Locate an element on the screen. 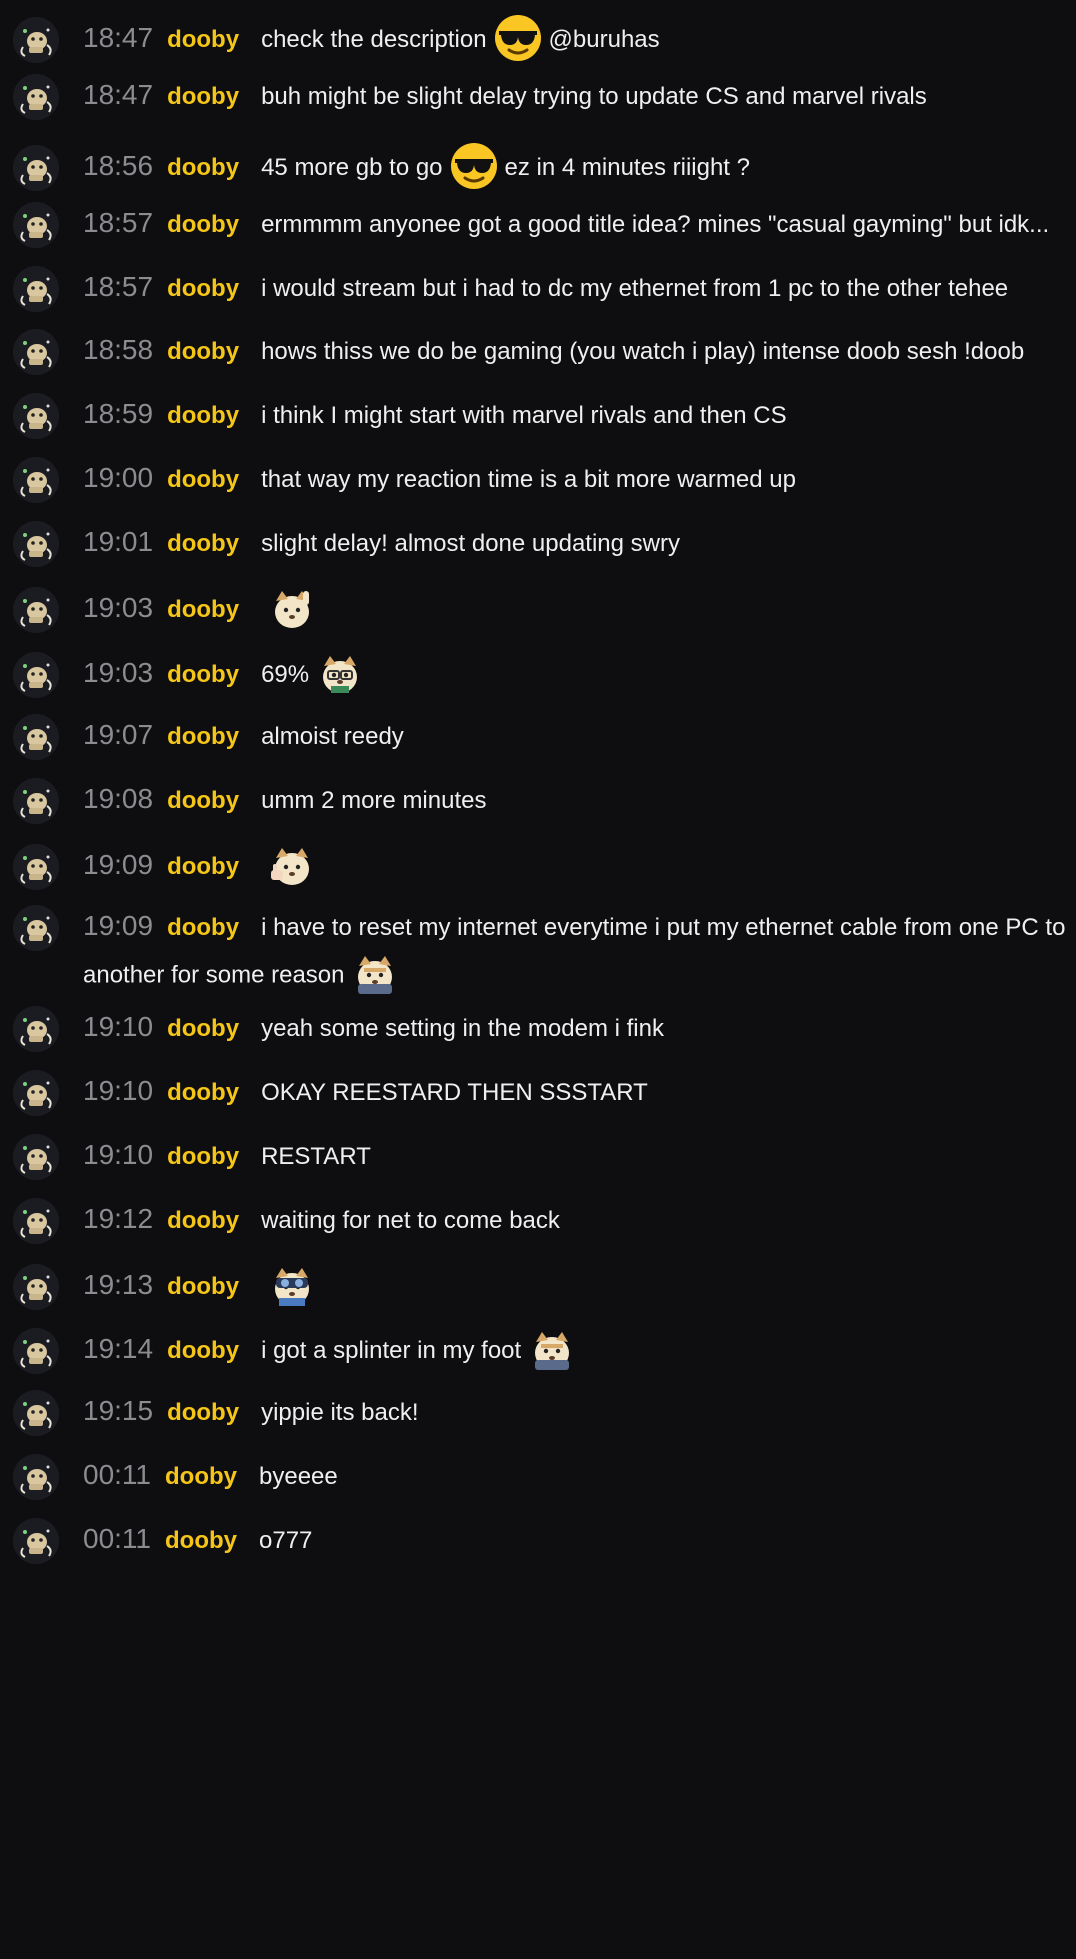 This screenshot has width=1076, height=1959. message-text: almoist reedy is located at coordinates (332, 736).